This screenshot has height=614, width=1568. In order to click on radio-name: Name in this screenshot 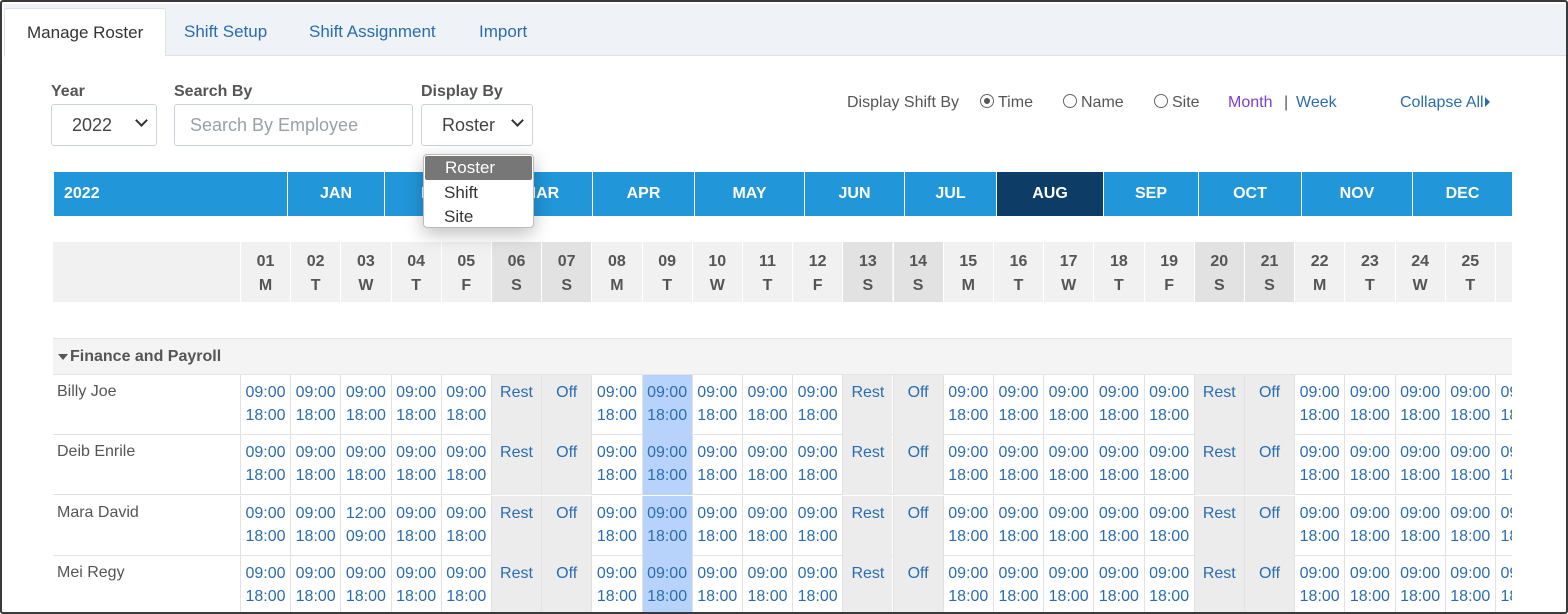, I will do `click(1093, 103)`.